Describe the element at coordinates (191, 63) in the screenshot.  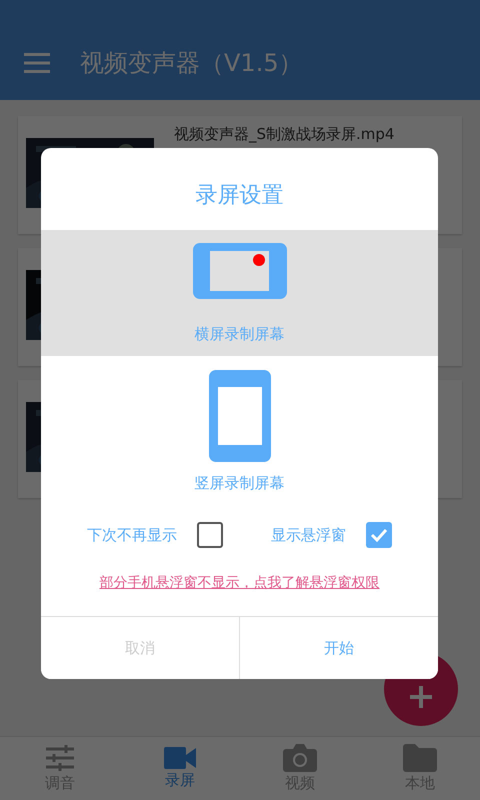
I see `app-title: 视频变声器（V1.5）` at that location.